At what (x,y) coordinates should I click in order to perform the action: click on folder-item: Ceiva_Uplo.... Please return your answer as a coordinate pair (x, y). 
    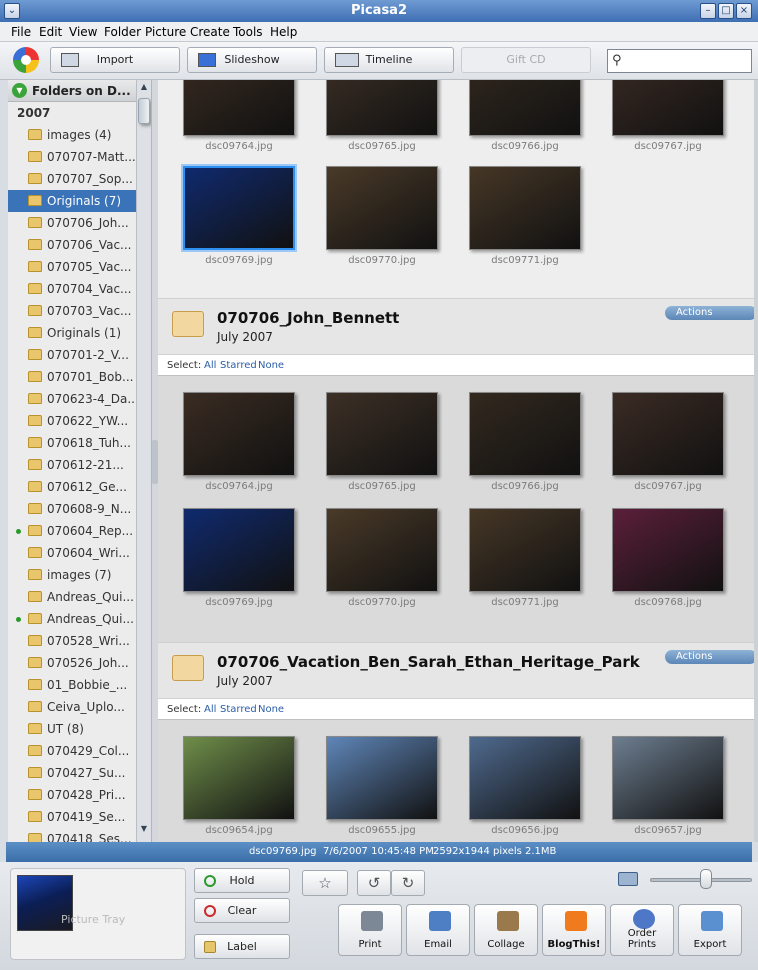
    Looking at the image, I should click on (72, 707).